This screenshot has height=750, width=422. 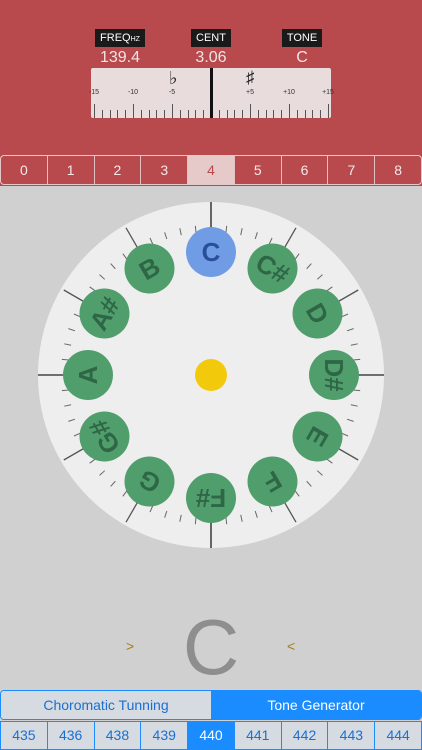 I want to click on note-button-G-sharp: G#, so click(x=104, y=436).